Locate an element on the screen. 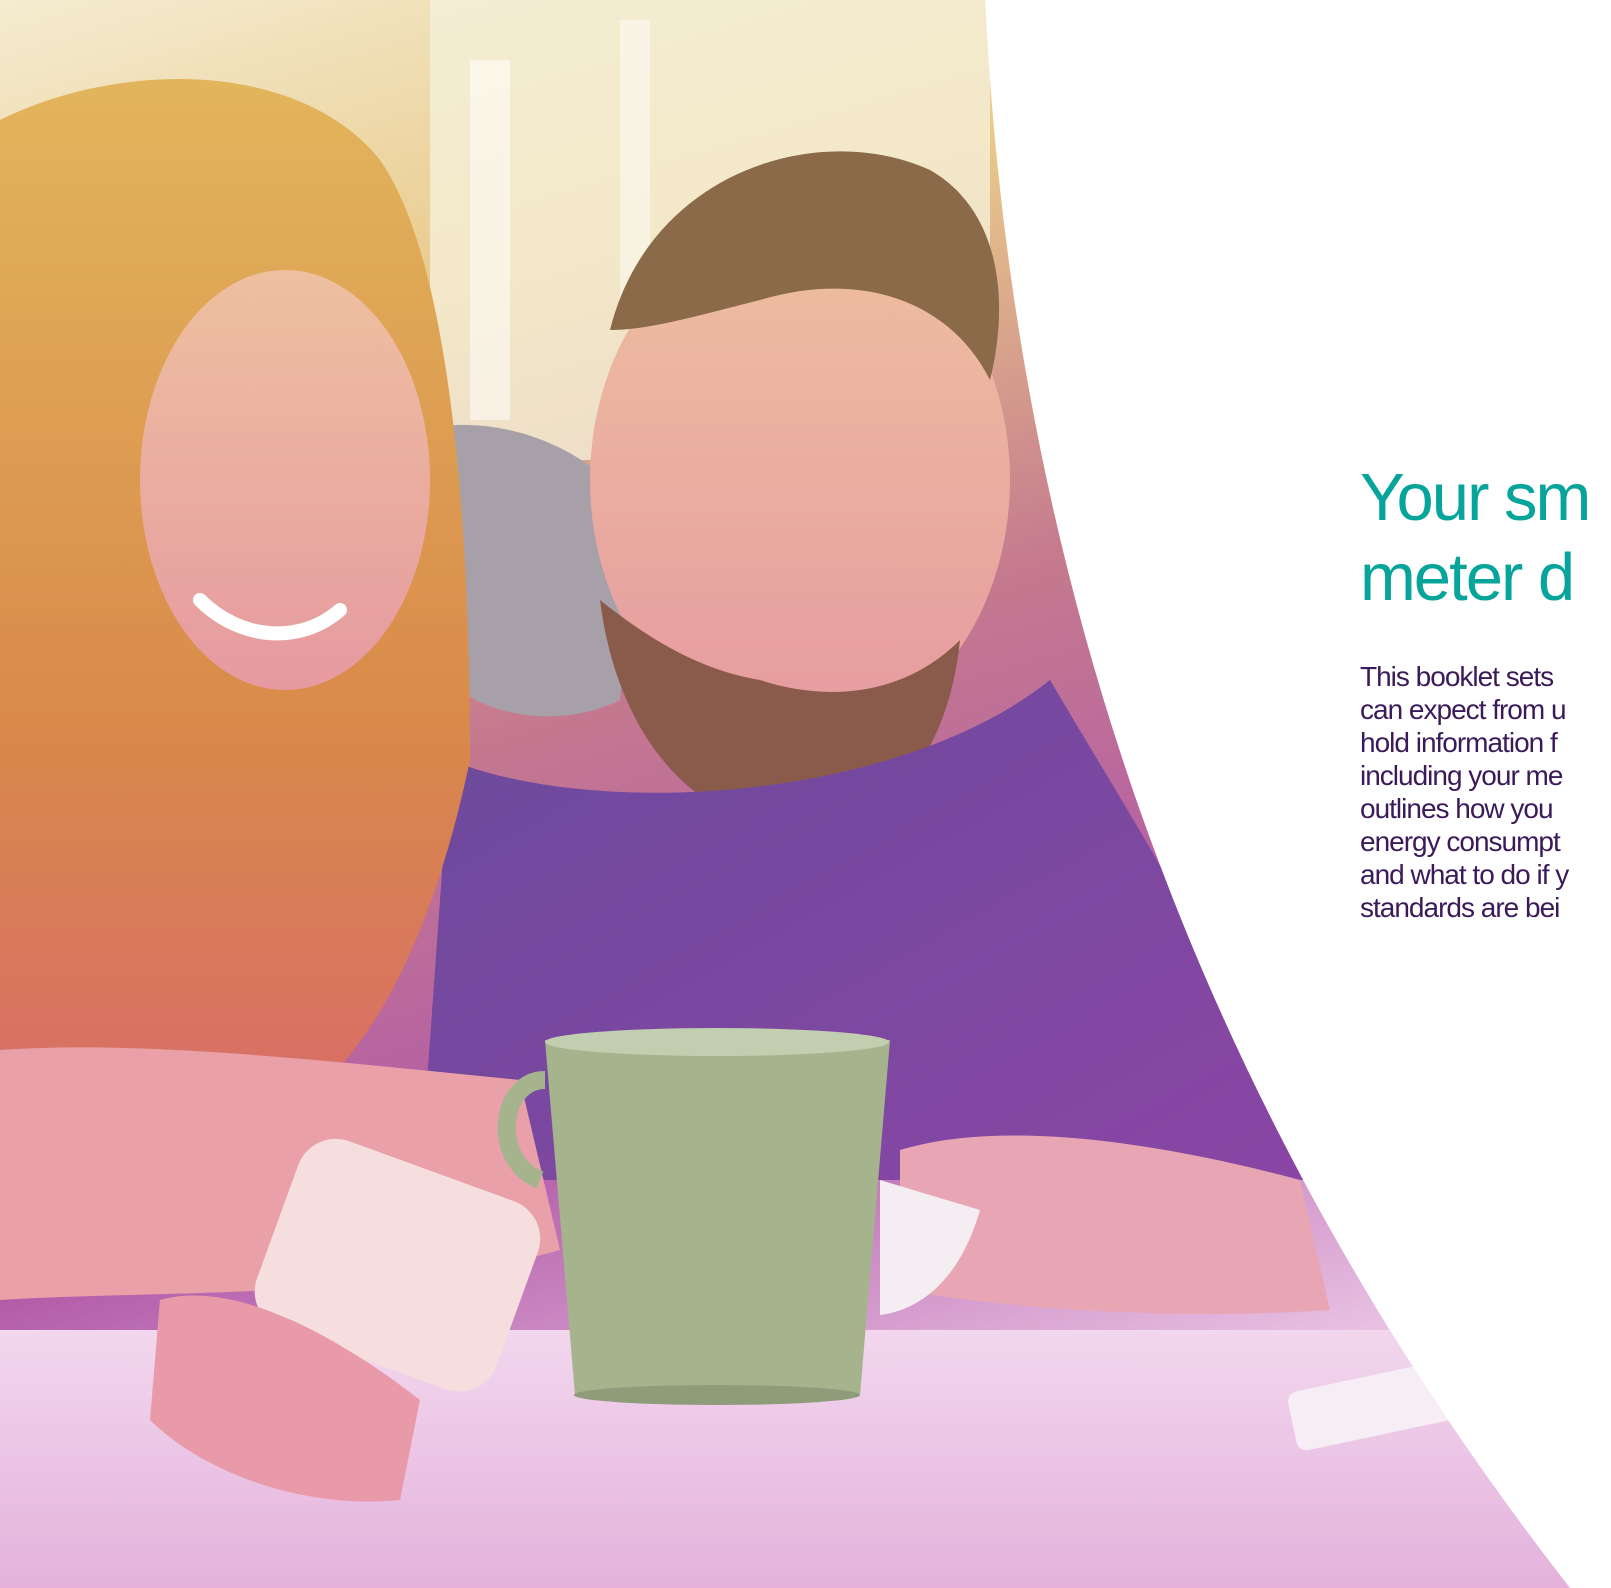 This screenshot has height=1588, width=1611. intro-line-4: including your me is located at coordinates (1461, 775).